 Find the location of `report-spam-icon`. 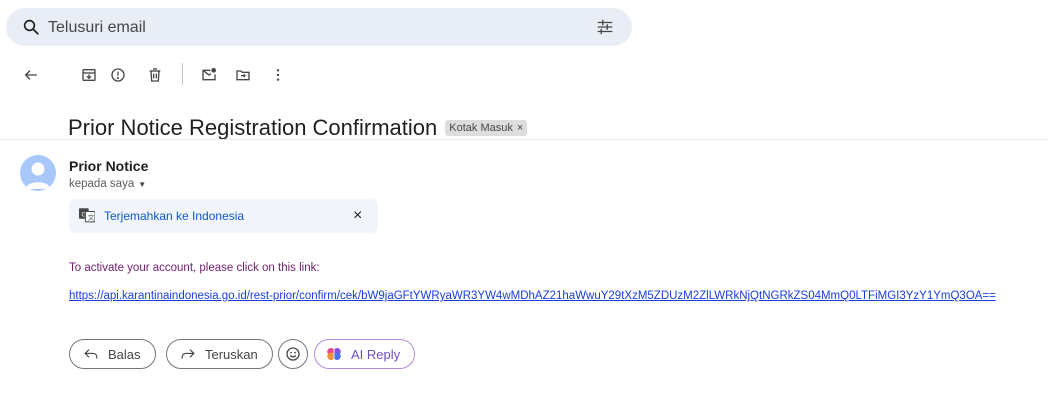

report-spam-icon is located at coordinates (118, 75).